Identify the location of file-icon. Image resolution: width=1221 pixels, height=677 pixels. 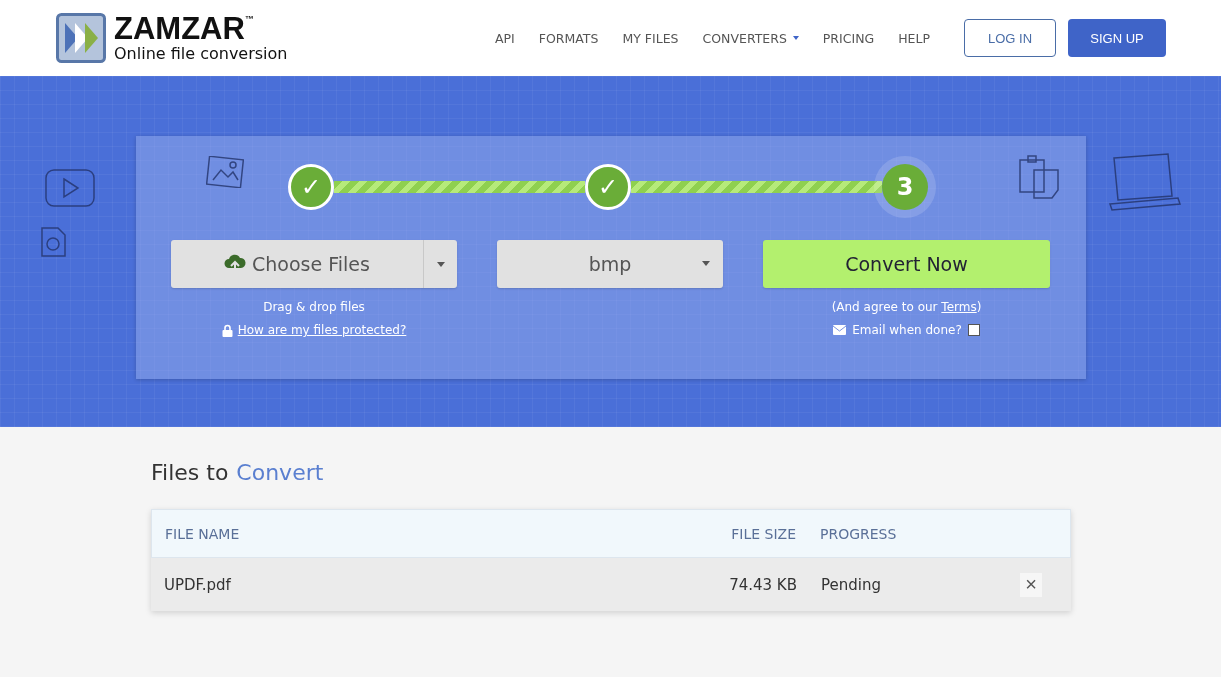
(53, 242).